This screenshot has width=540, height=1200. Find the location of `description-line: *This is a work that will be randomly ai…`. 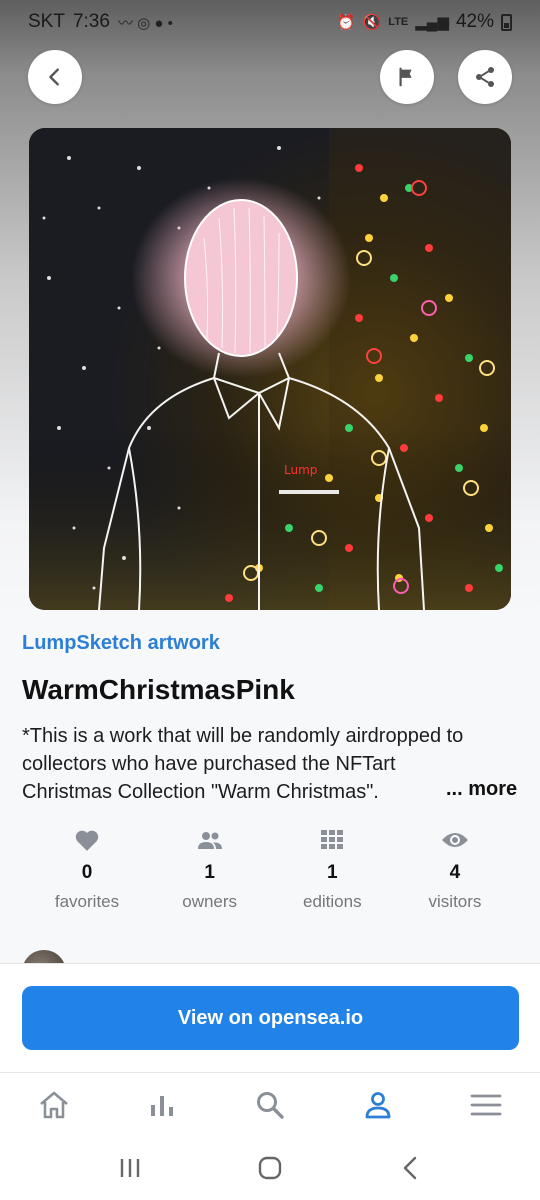

description-line: *This is a work that will be randomly ai… is located at coordinates (243, 736).